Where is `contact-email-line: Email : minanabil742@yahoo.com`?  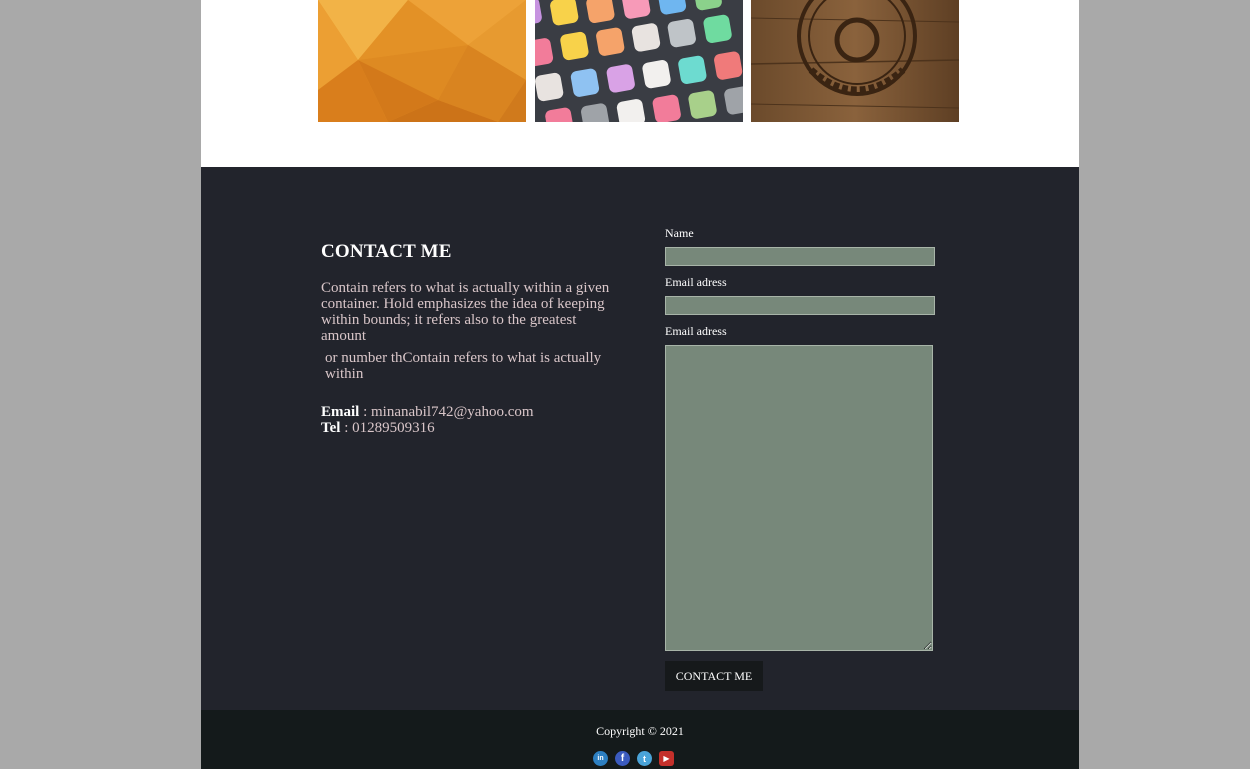
contact-email-line: Email : minanabil742@yahoo.com is located at coordinates (427, 412).